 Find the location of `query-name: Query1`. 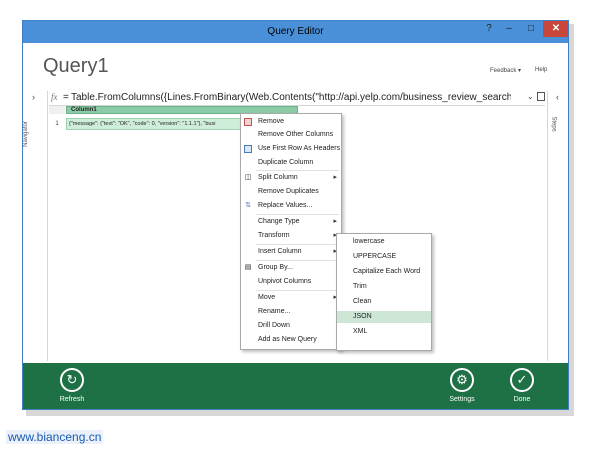

query-name: Query1 is located at coordinates (76, 66).